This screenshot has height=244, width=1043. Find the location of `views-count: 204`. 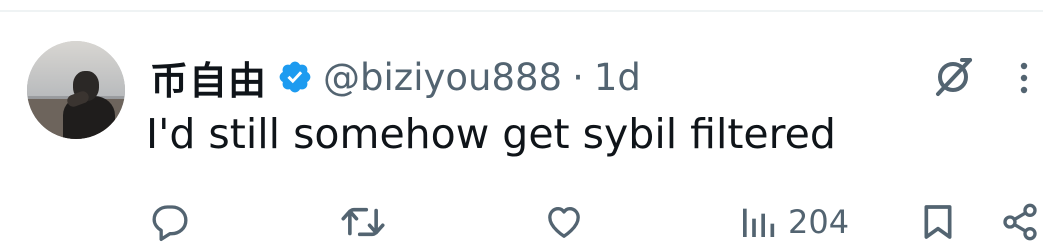

views-count: 204 is located at coordinates (819, 222).